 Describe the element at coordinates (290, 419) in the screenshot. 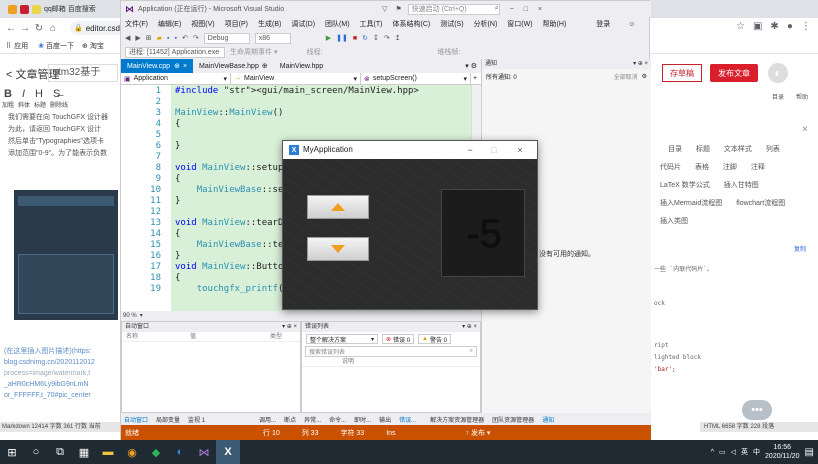

I see `tab-breakpoints: 断点` at that location.